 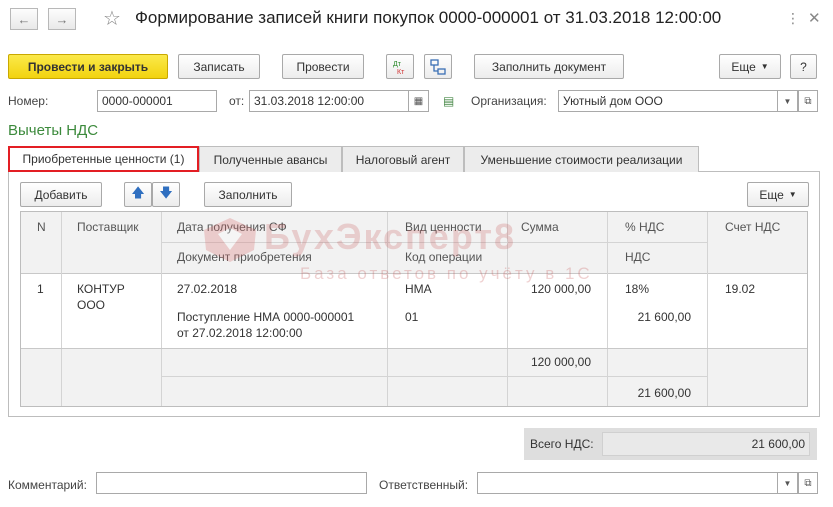 What do you see at coordinates (237, 101) in the screenshot?
I see `date-label: от:` at bounding box center [237, 101].